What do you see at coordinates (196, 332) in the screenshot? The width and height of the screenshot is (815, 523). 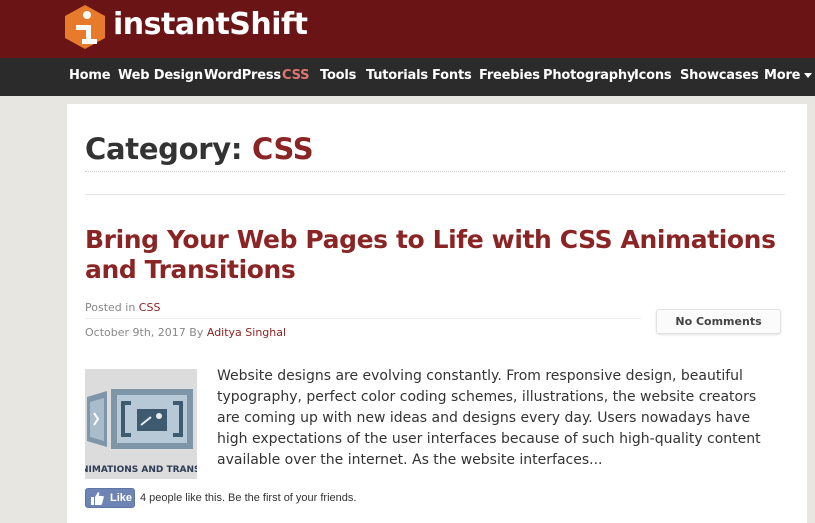 I see `by-label: By` at bounding box center [196, 332].